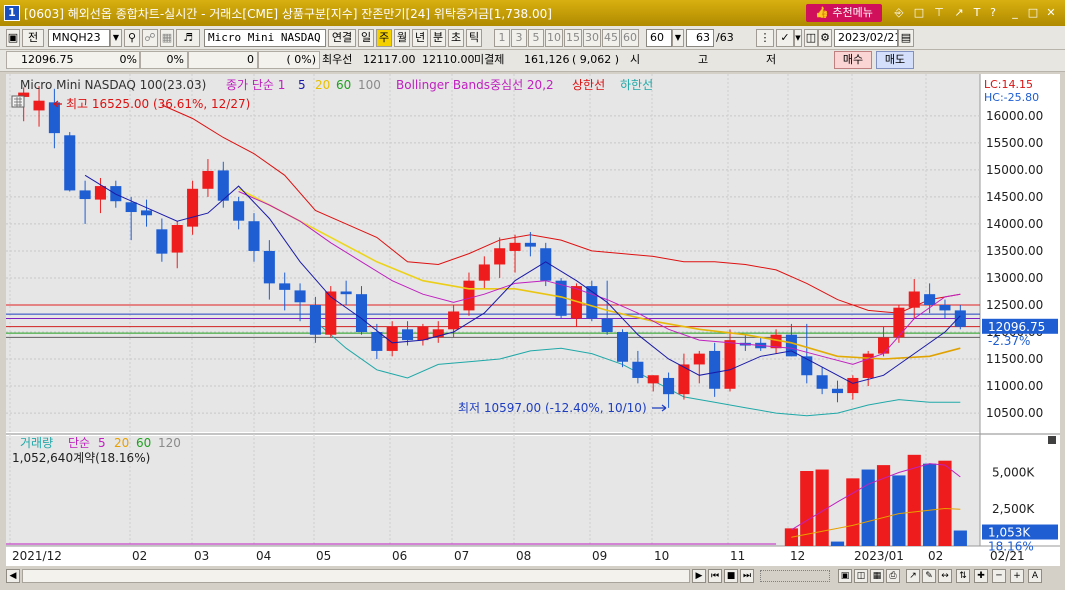  Describe the element at coordinates (785, 38) in the screenshot. I see `draw-tool-icon: ✓` at that location.